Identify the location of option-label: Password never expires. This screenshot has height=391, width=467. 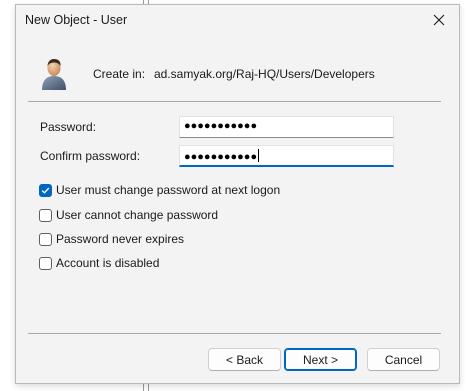
(120, 239).